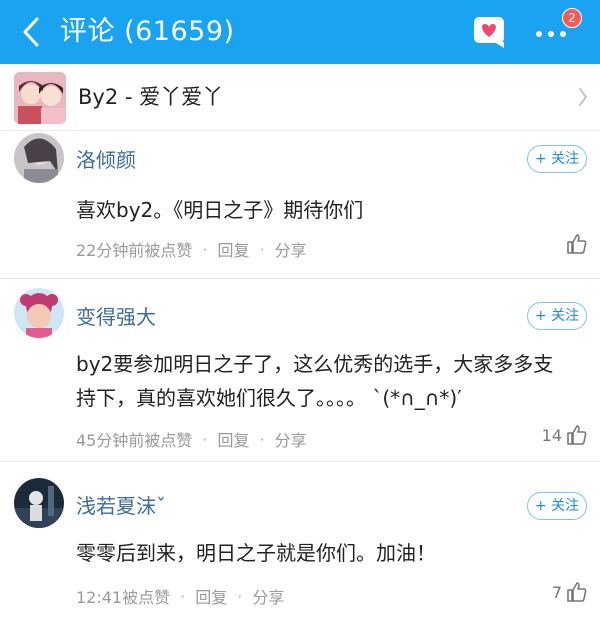  Describe the element at coordinates (300, 97) in the screenshot. I see `song-link-row: By2 - 爱丫爱丫` at that location.